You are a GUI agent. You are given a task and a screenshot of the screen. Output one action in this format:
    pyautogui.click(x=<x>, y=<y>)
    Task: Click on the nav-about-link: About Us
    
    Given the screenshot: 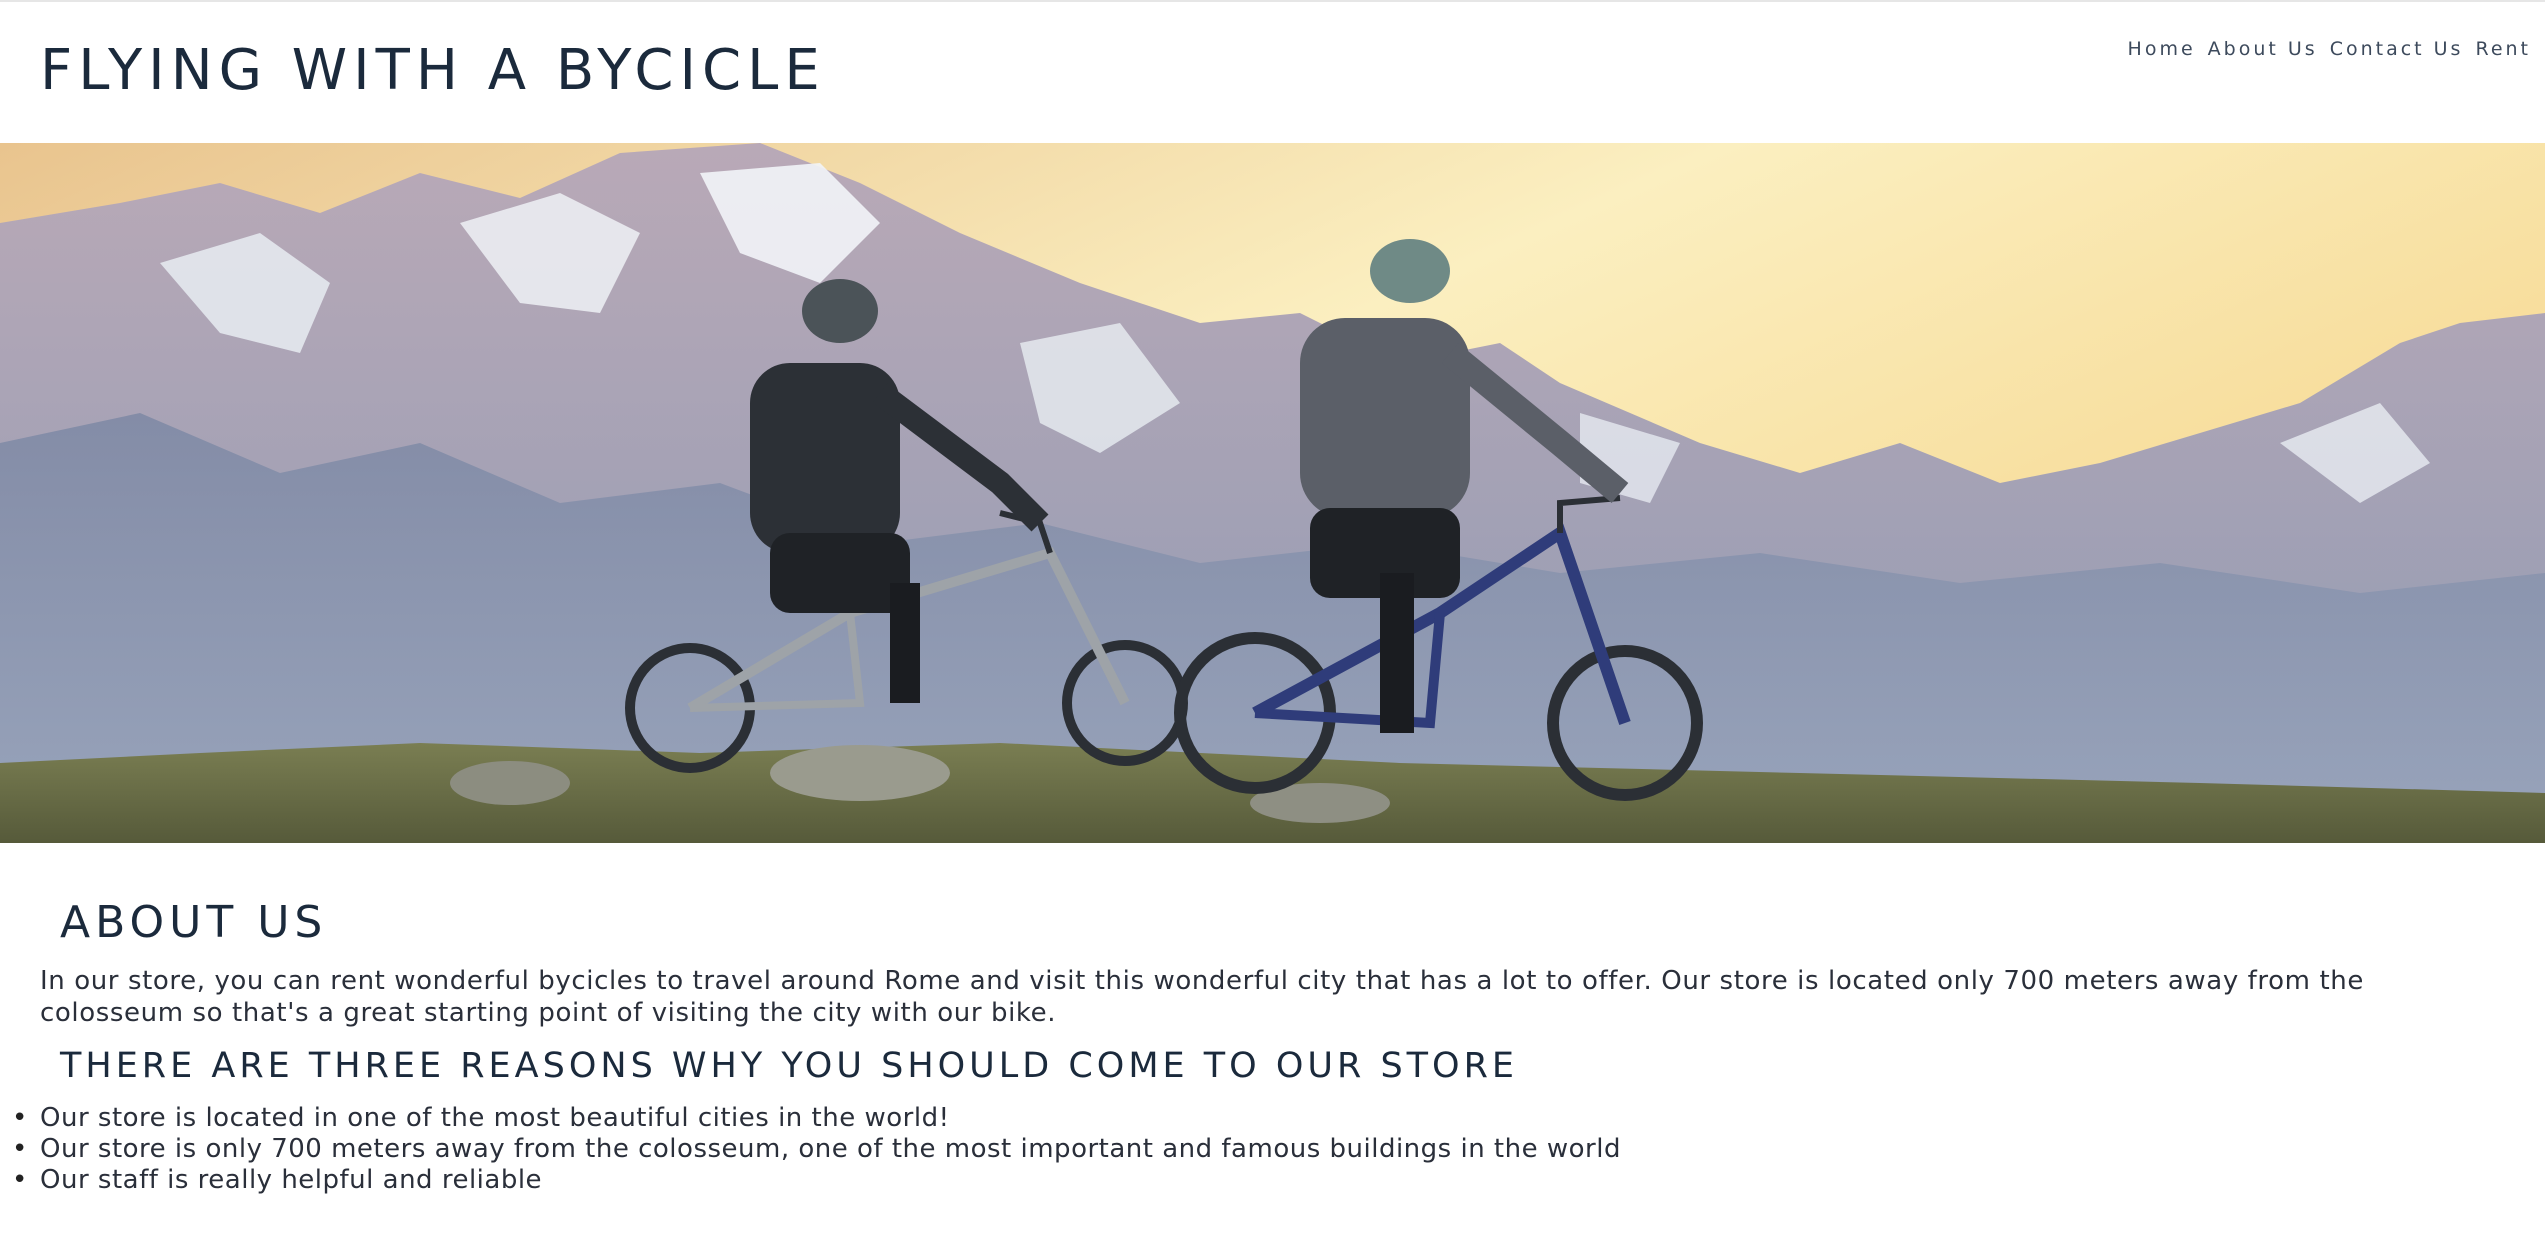 What is the action you would take?
    pyautogui.click(x=2263, y=49)
    